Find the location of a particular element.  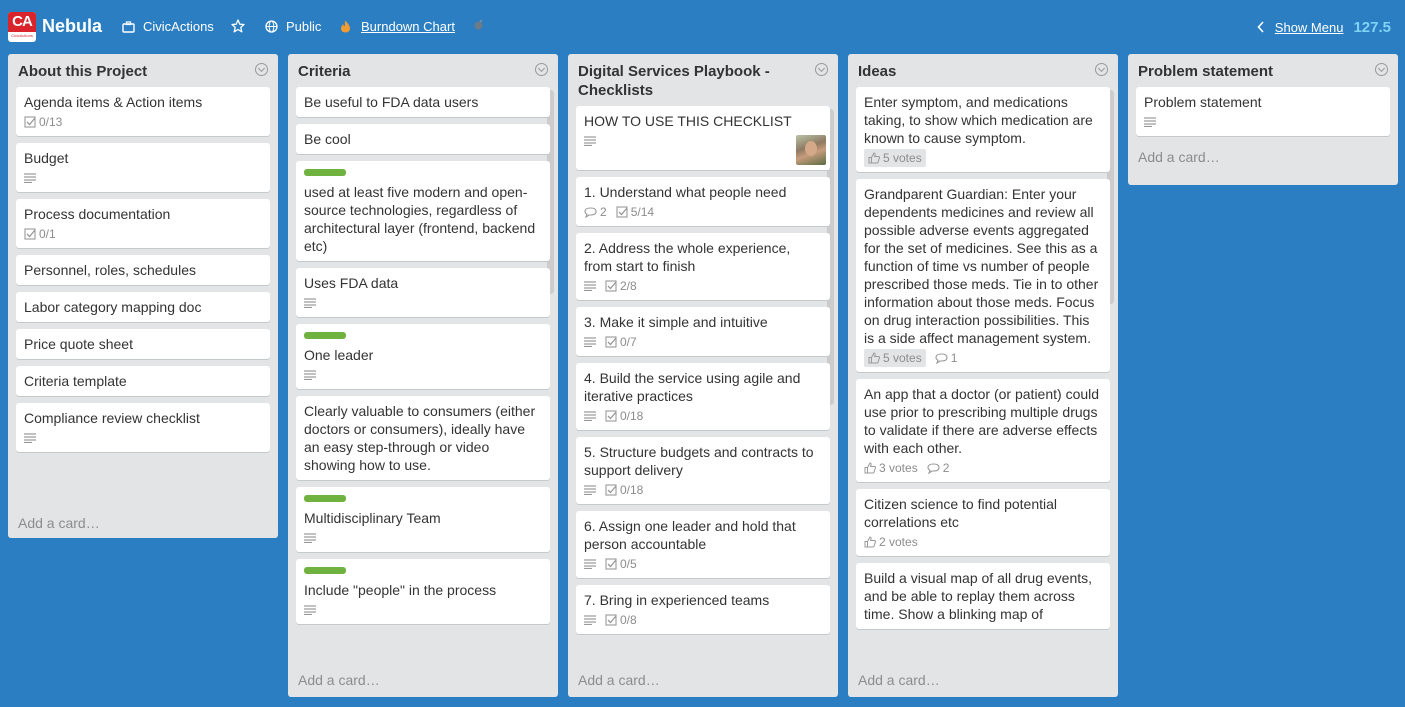

card: Include "people" in the process is located at coordinates (423, 591).